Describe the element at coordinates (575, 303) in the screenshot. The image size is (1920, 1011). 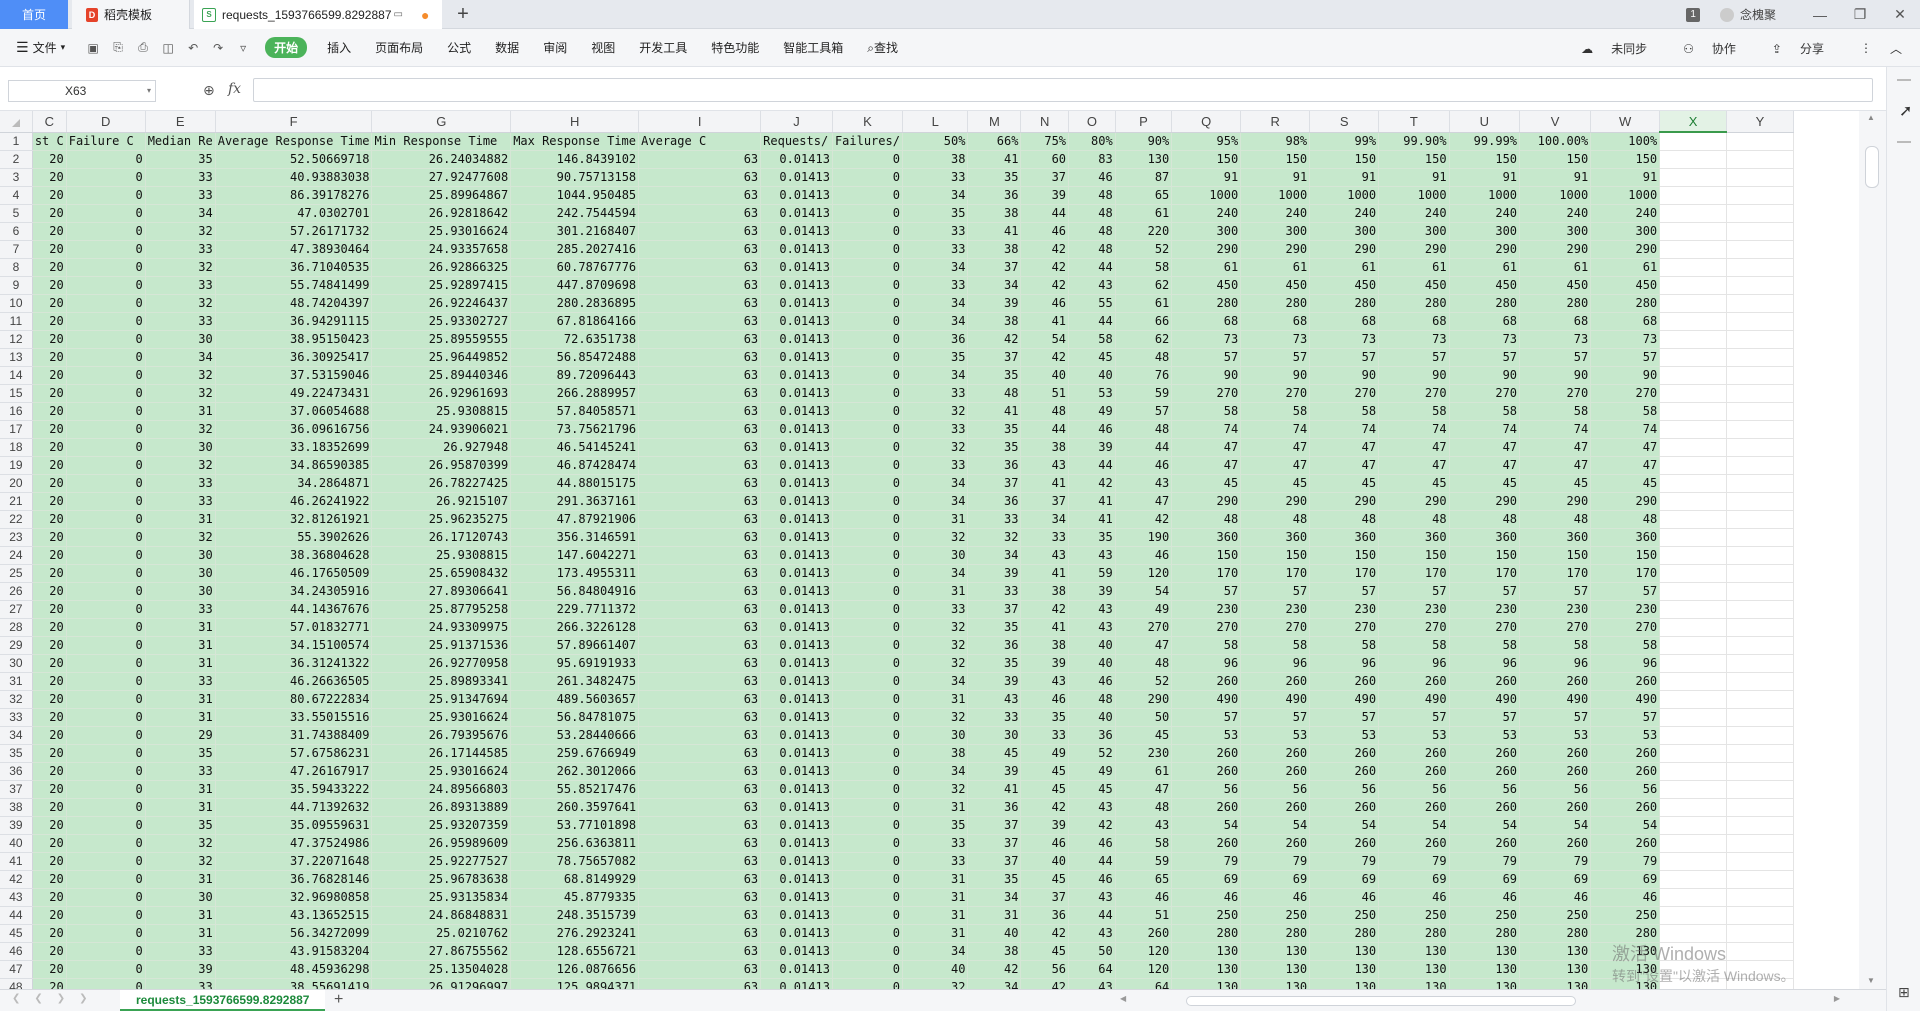
I see `table-cell: 280.2836895` at that location.